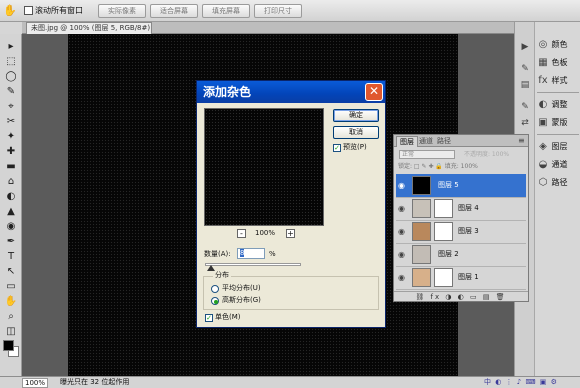 Image resolution: width=580 pixels, height=388 pixels. I want to click on tool-0-icon: ▸, so click(11, 46).